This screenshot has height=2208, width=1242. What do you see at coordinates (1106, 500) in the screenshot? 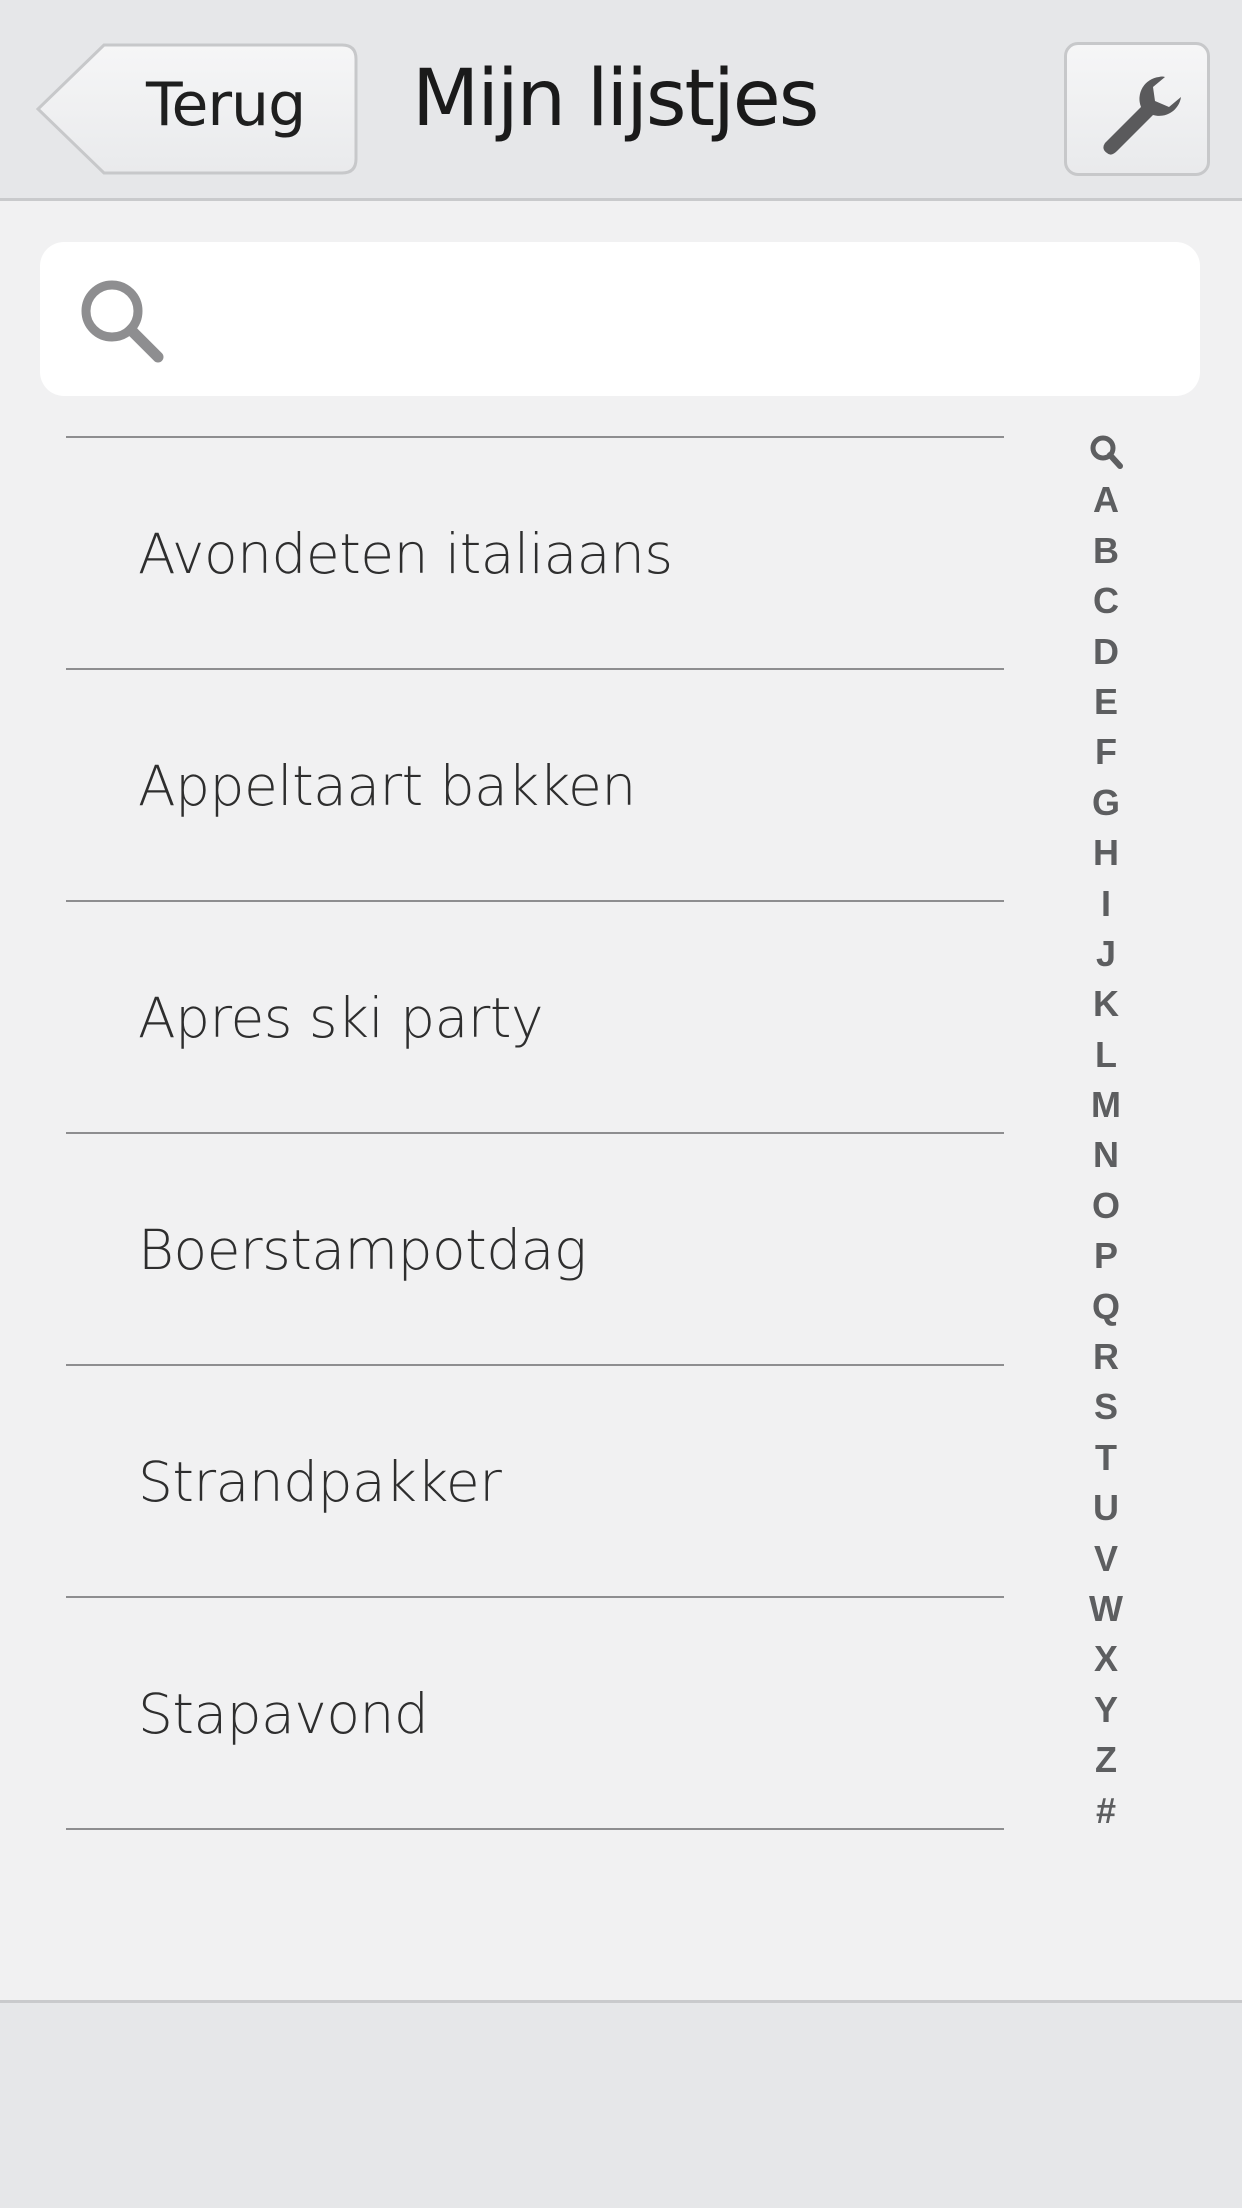
I see `index-letter: A` at bounding box center [1106, 500].